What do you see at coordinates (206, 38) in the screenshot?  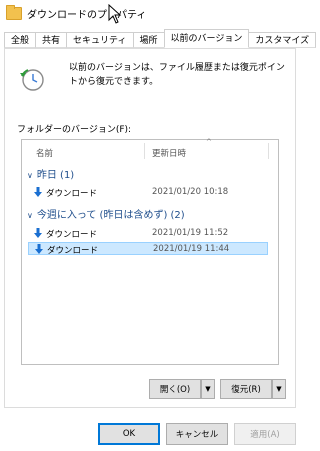 I see `tab-previous-versions: 以前のバージョン` at bounding box center [206, 38].